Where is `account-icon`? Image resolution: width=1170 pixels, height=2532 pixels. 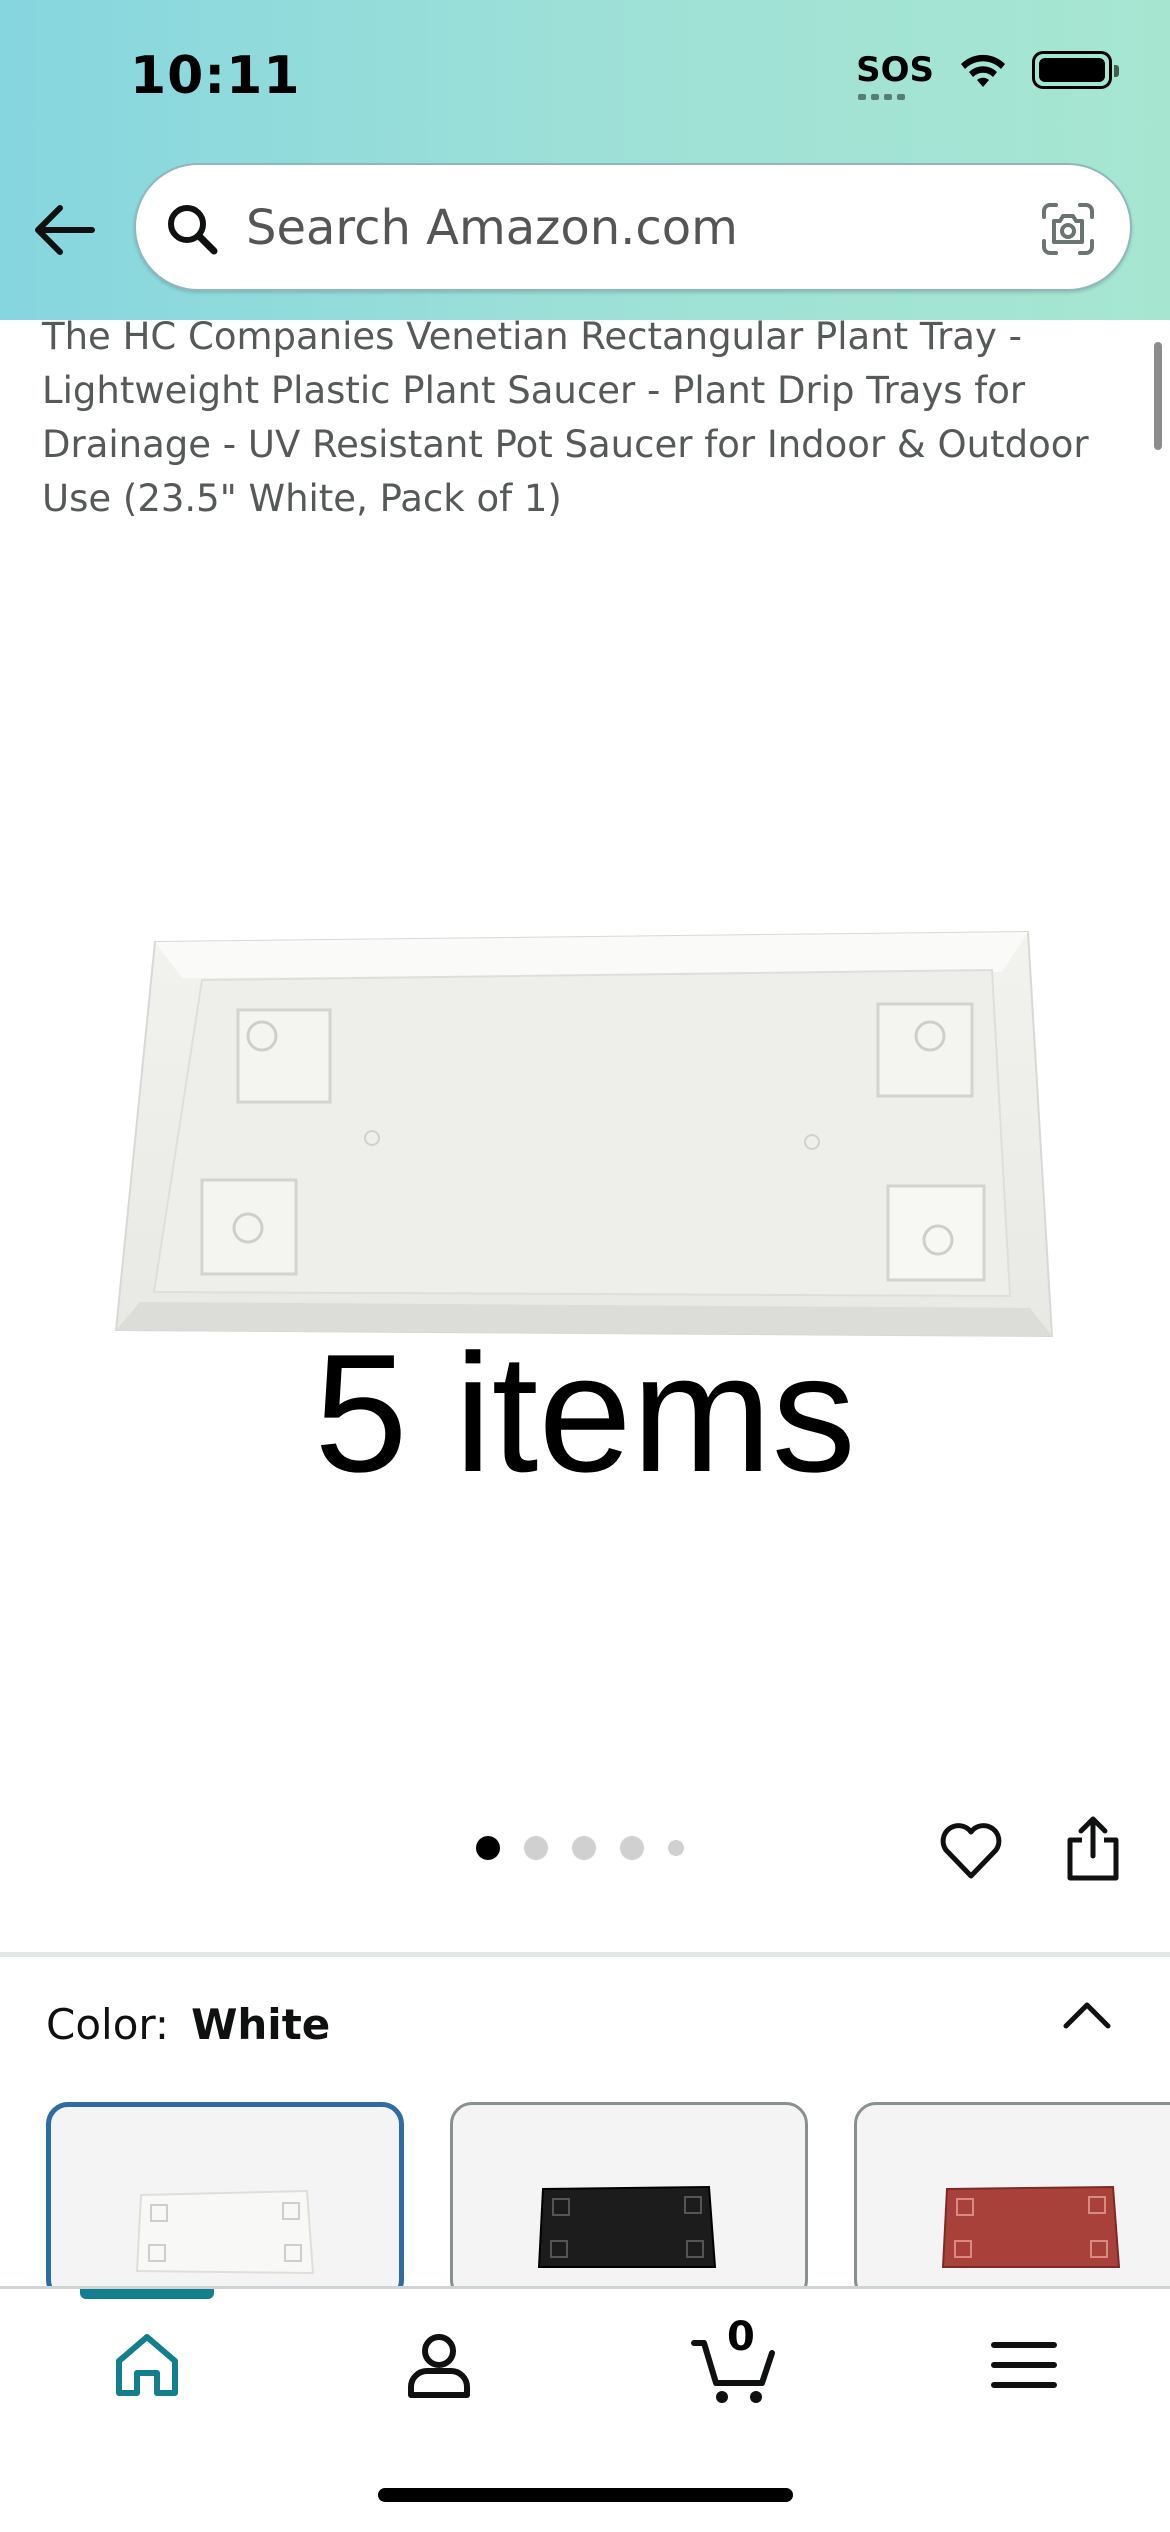 account-icon is located at coordinates (439, 2365).